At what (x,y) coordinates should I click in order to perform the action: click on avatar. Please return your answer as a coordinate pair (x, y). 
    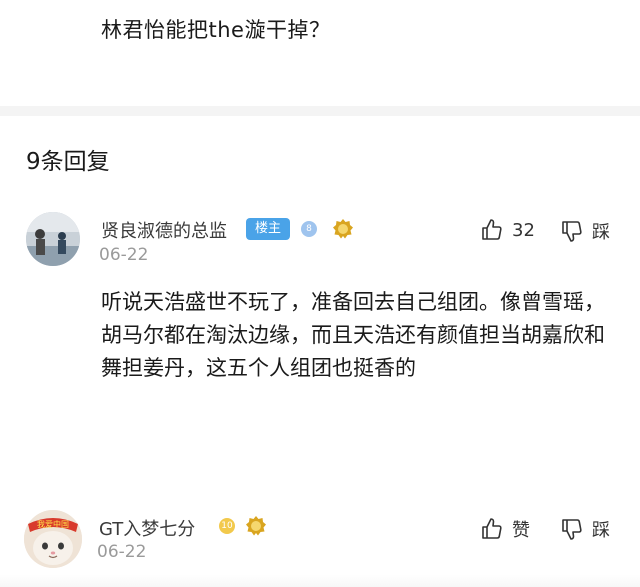
    Looking at the image, I should click on (53, 239).